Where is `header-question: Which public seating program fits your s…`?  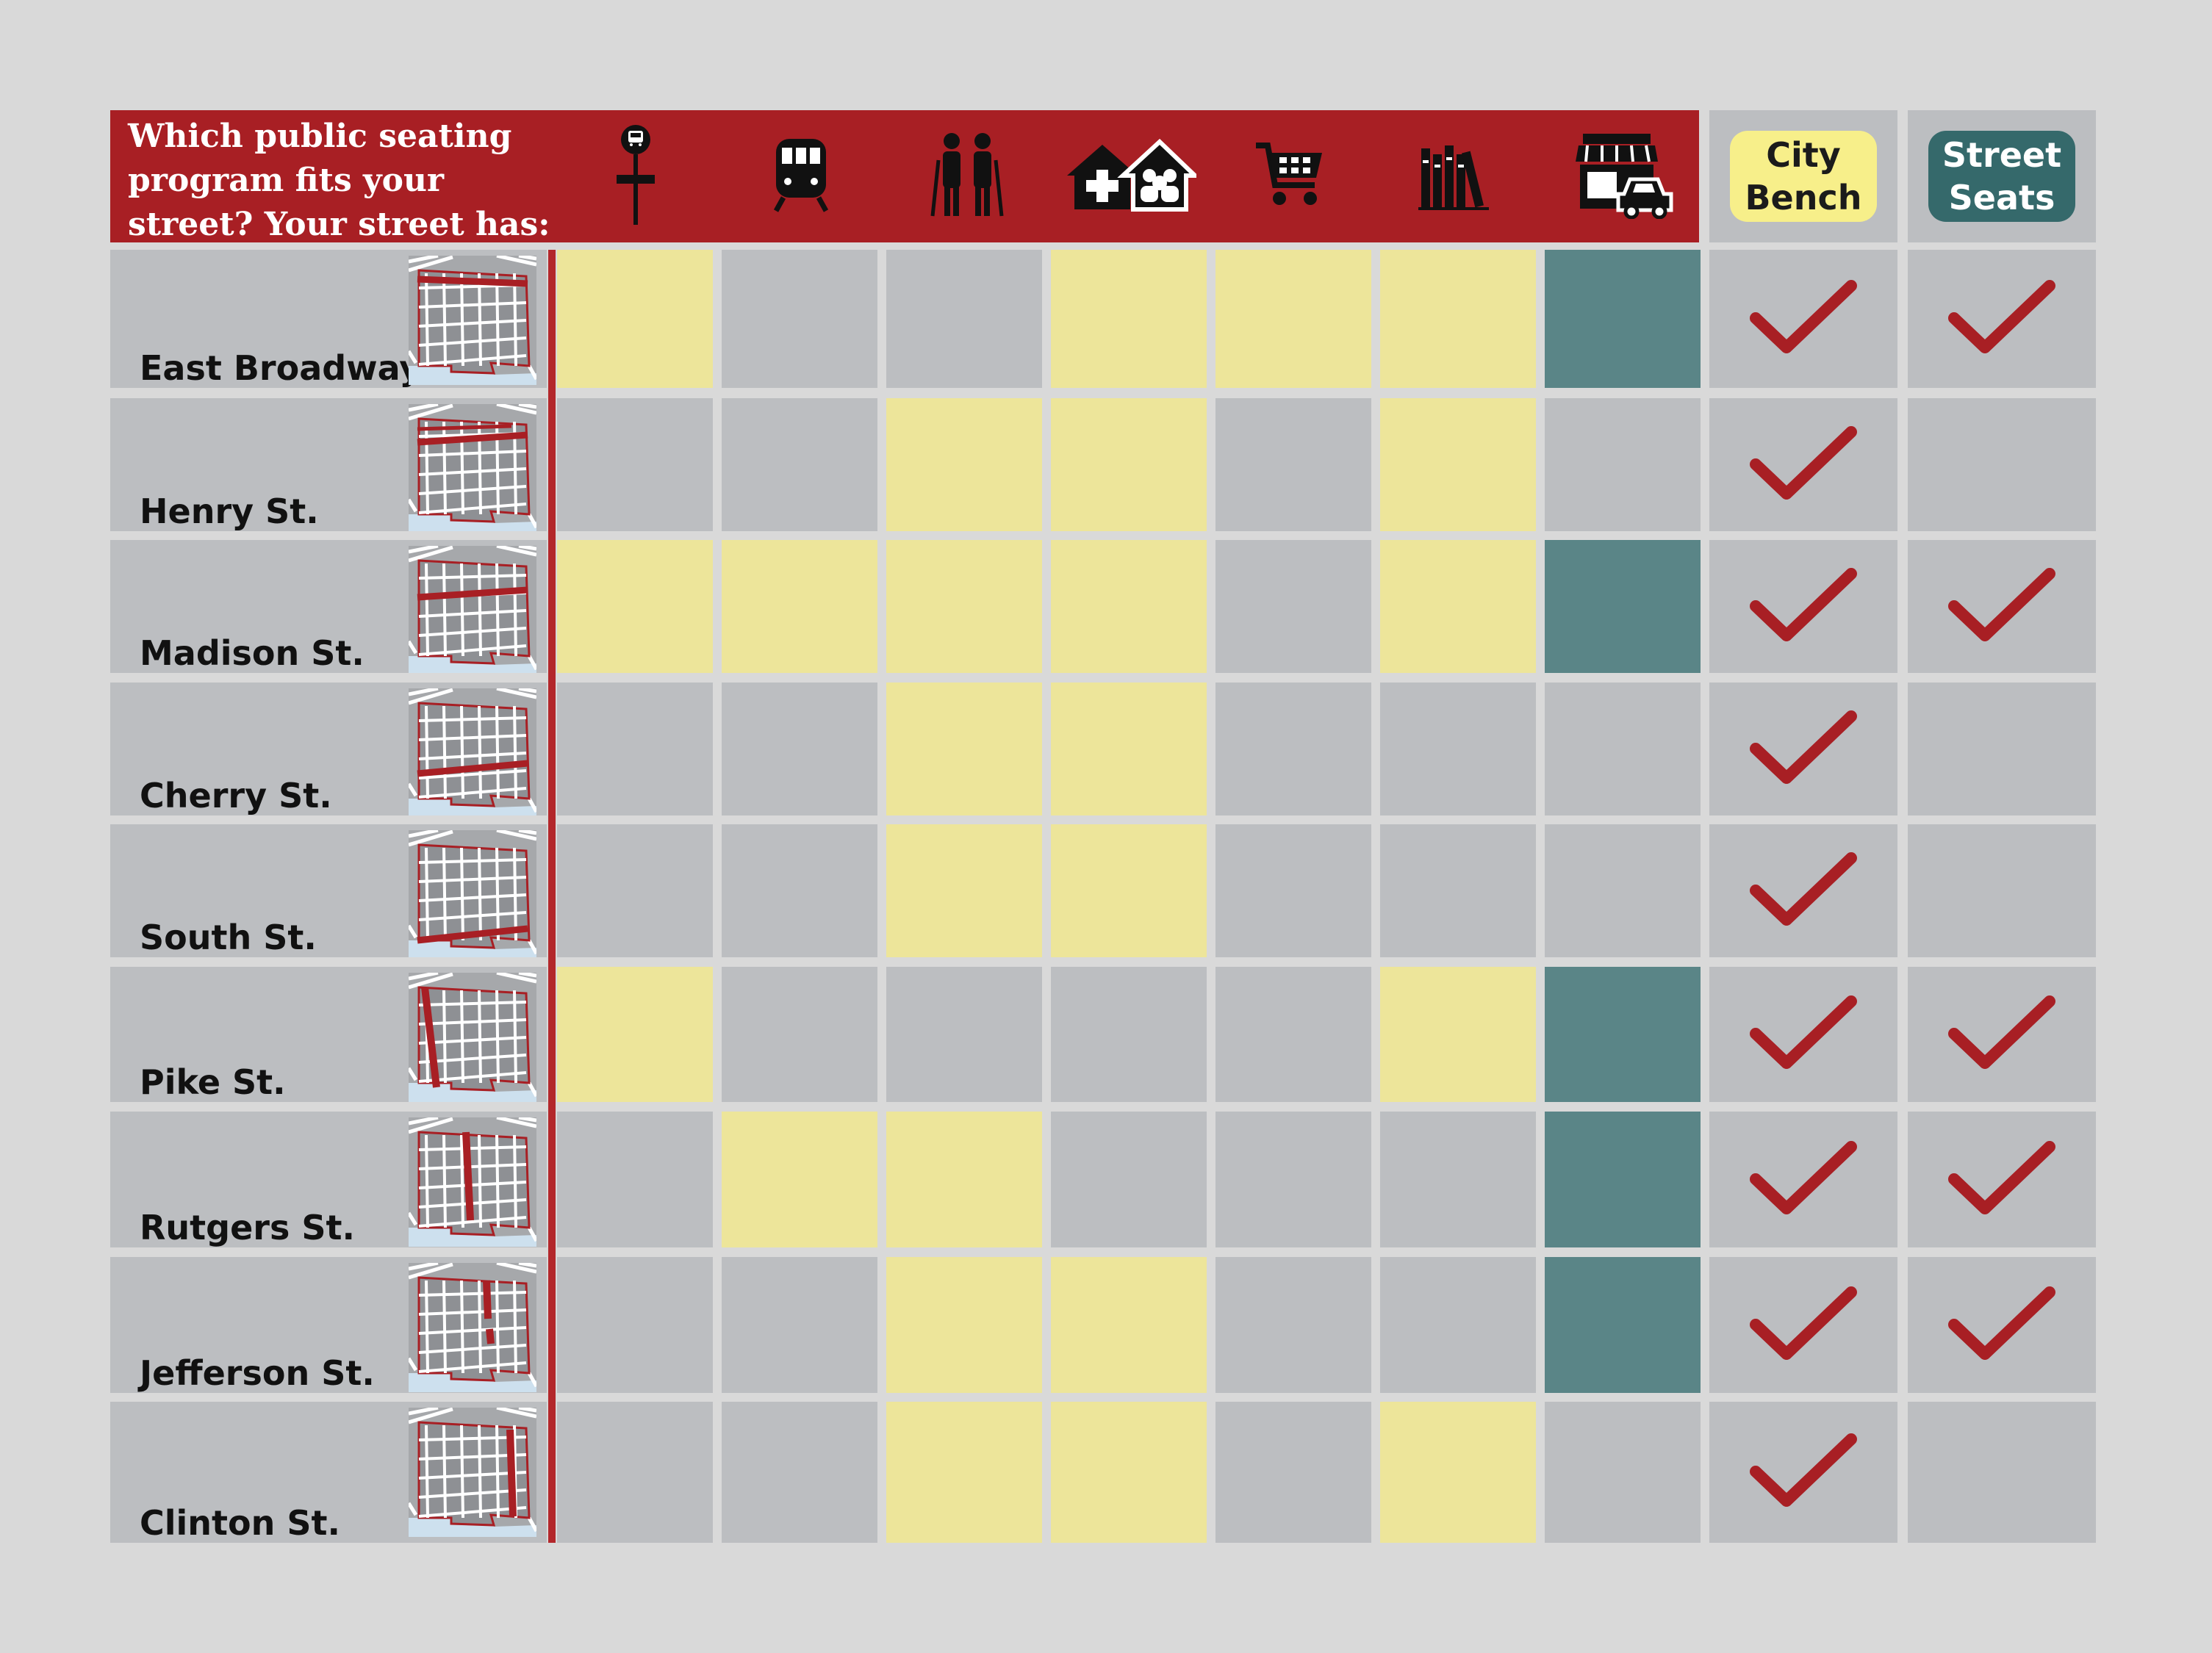 header-question: Which public seating program fits your s… is located at coordinates (339, 180).